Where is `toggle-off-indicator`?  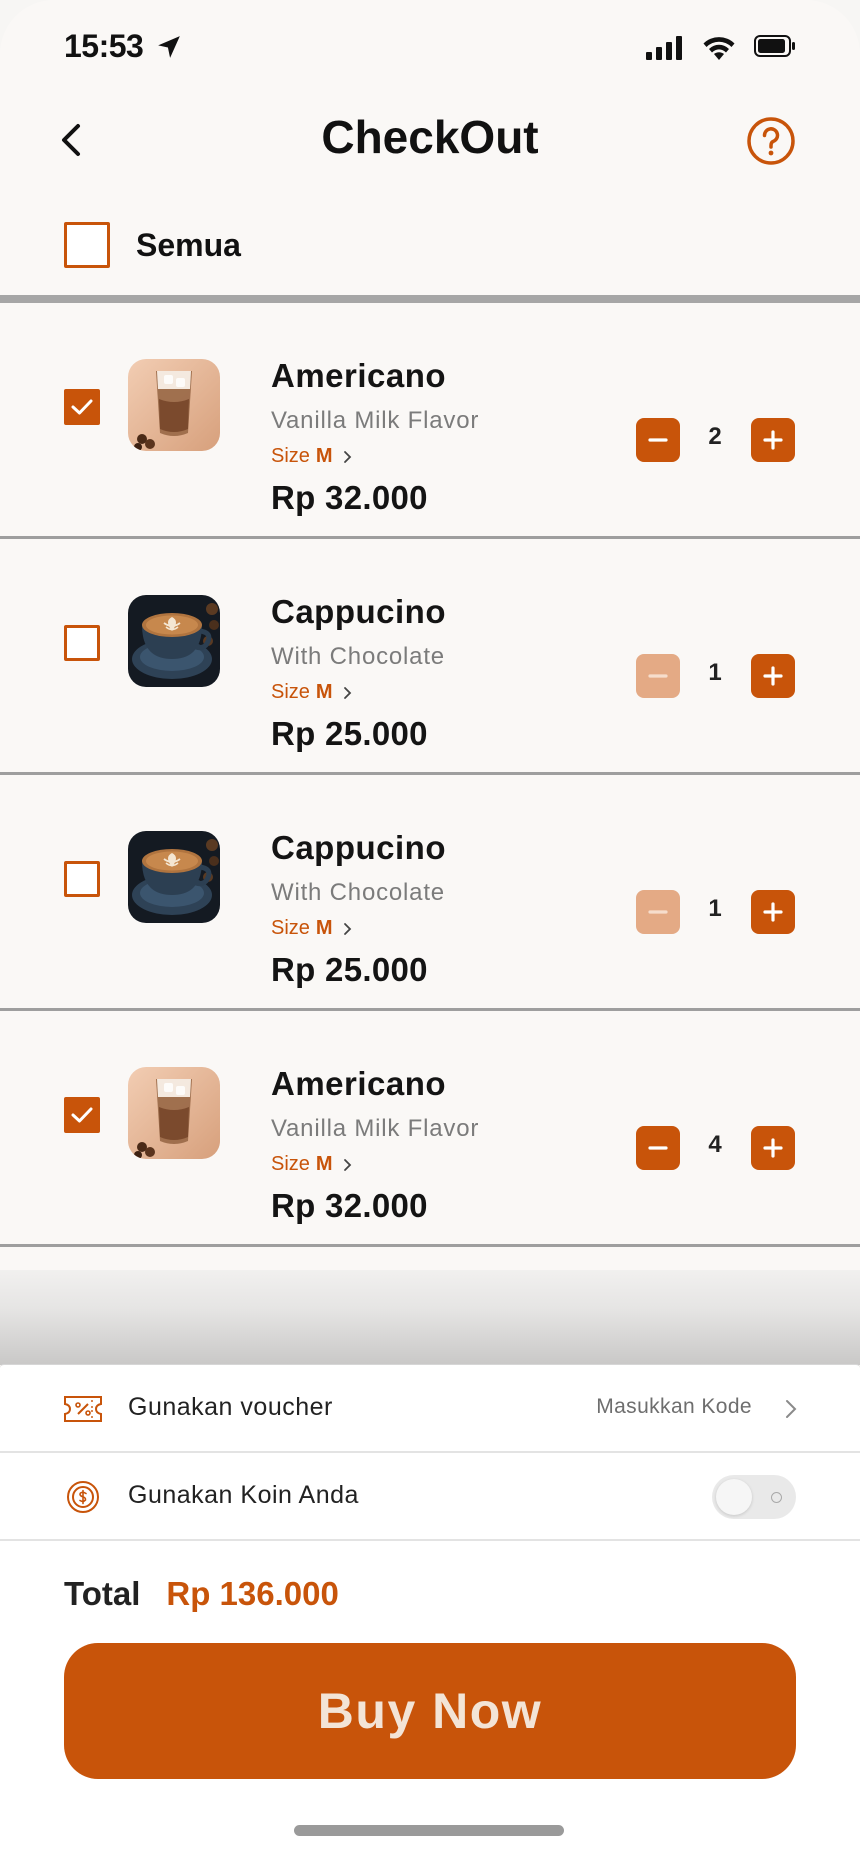
toggle-off-indicator is located at coordinates (776, 1497).